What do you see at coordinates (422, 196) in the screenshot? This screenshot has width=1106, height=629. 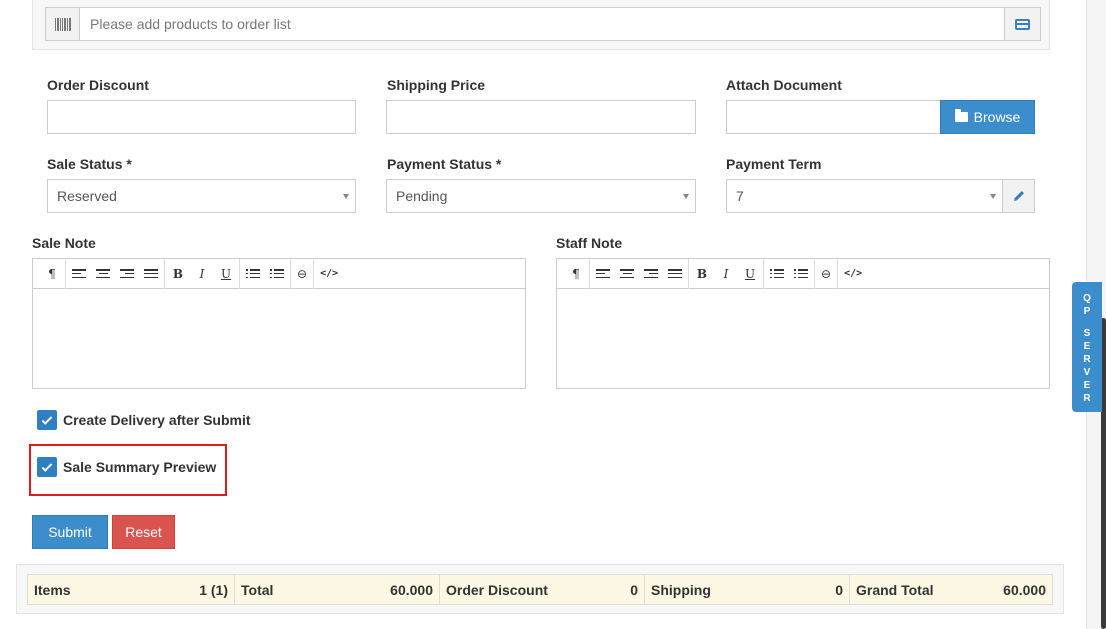 I see `payment-status-value: Pending` at bounding box center [422, 196].